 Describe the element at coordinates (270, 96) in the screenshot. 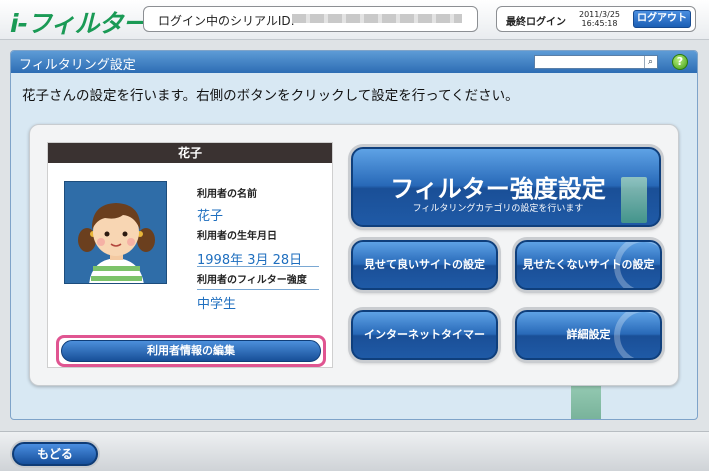

I see `instruction-text: 花子さんの設定を行います。右側のボタンをクリックして設定を行ってください。` at that location.